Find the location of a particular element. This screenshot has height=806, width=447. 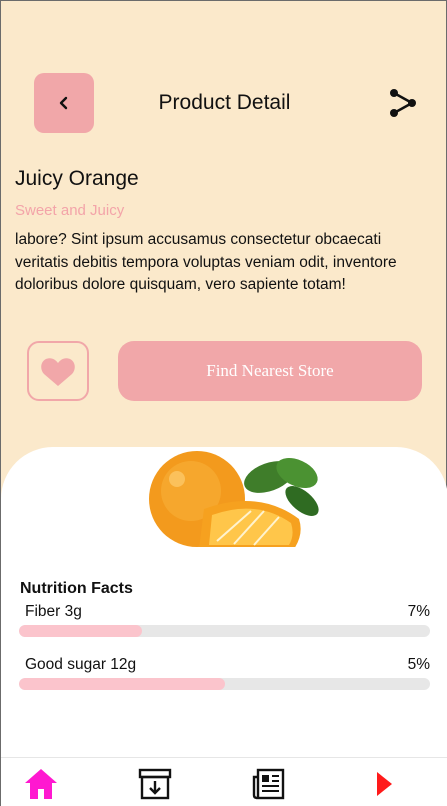

nutrient-percent: 7% is located at coordinates (418, 611).